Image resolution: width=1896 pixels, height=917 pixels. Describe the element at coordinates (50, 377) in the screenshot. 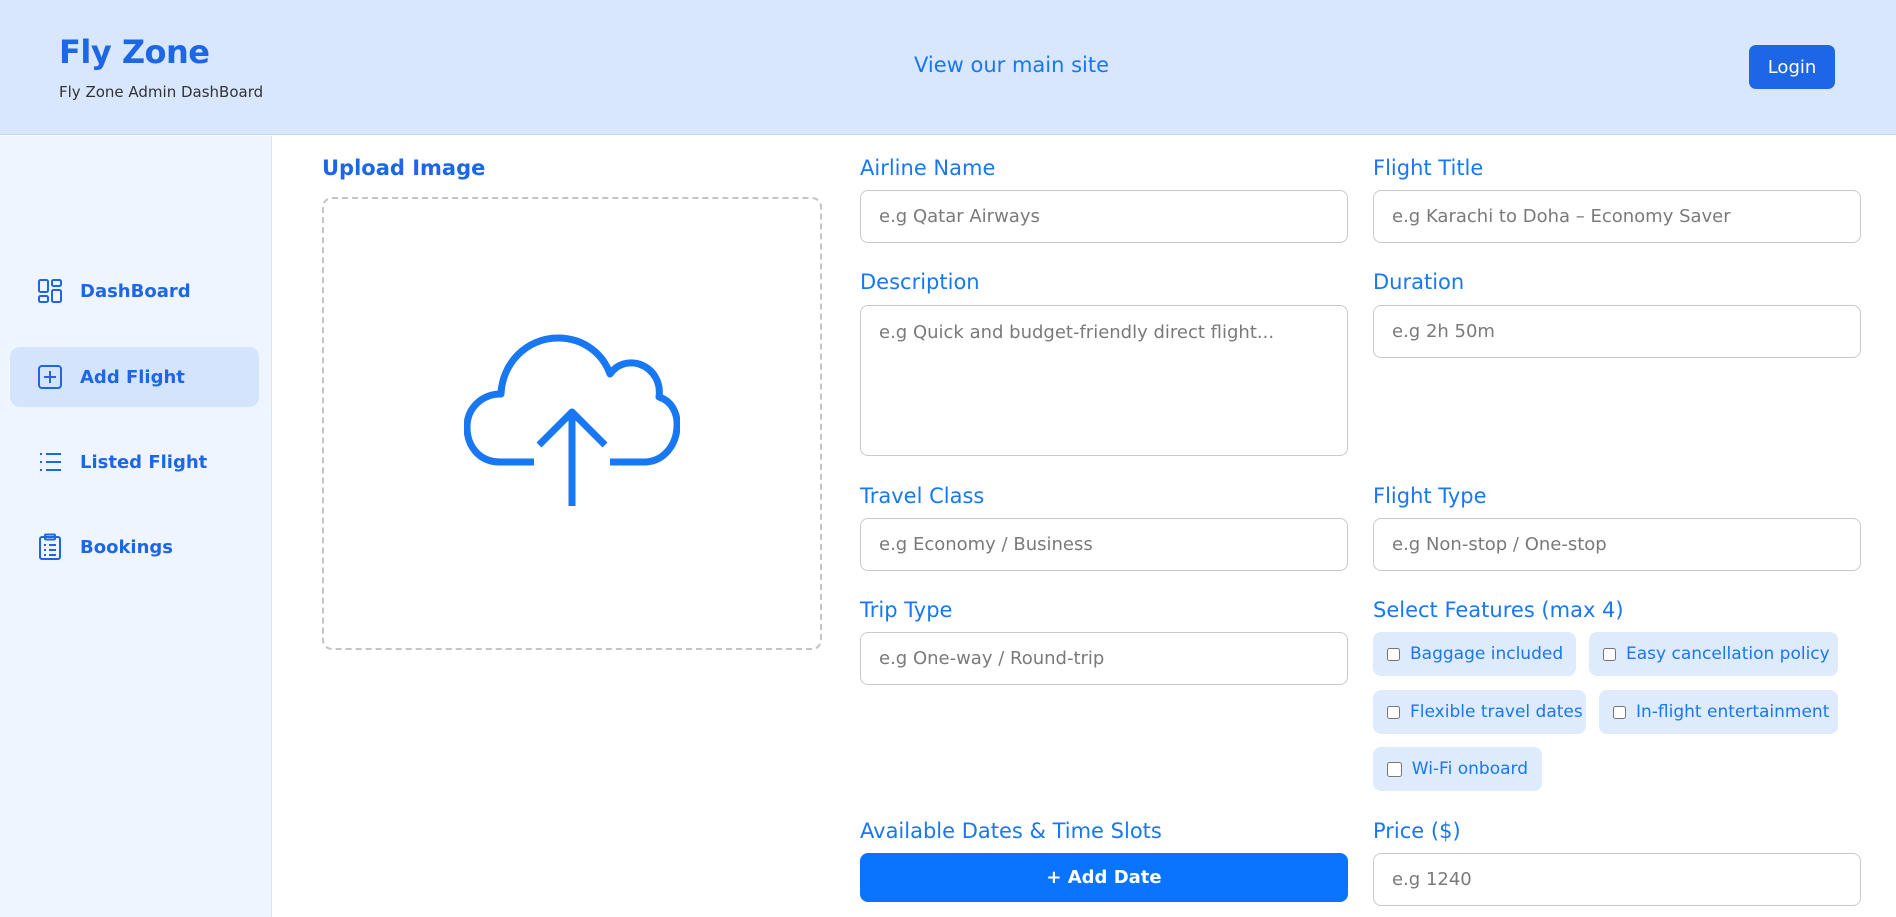

I see `plus-square-icon` at that location.